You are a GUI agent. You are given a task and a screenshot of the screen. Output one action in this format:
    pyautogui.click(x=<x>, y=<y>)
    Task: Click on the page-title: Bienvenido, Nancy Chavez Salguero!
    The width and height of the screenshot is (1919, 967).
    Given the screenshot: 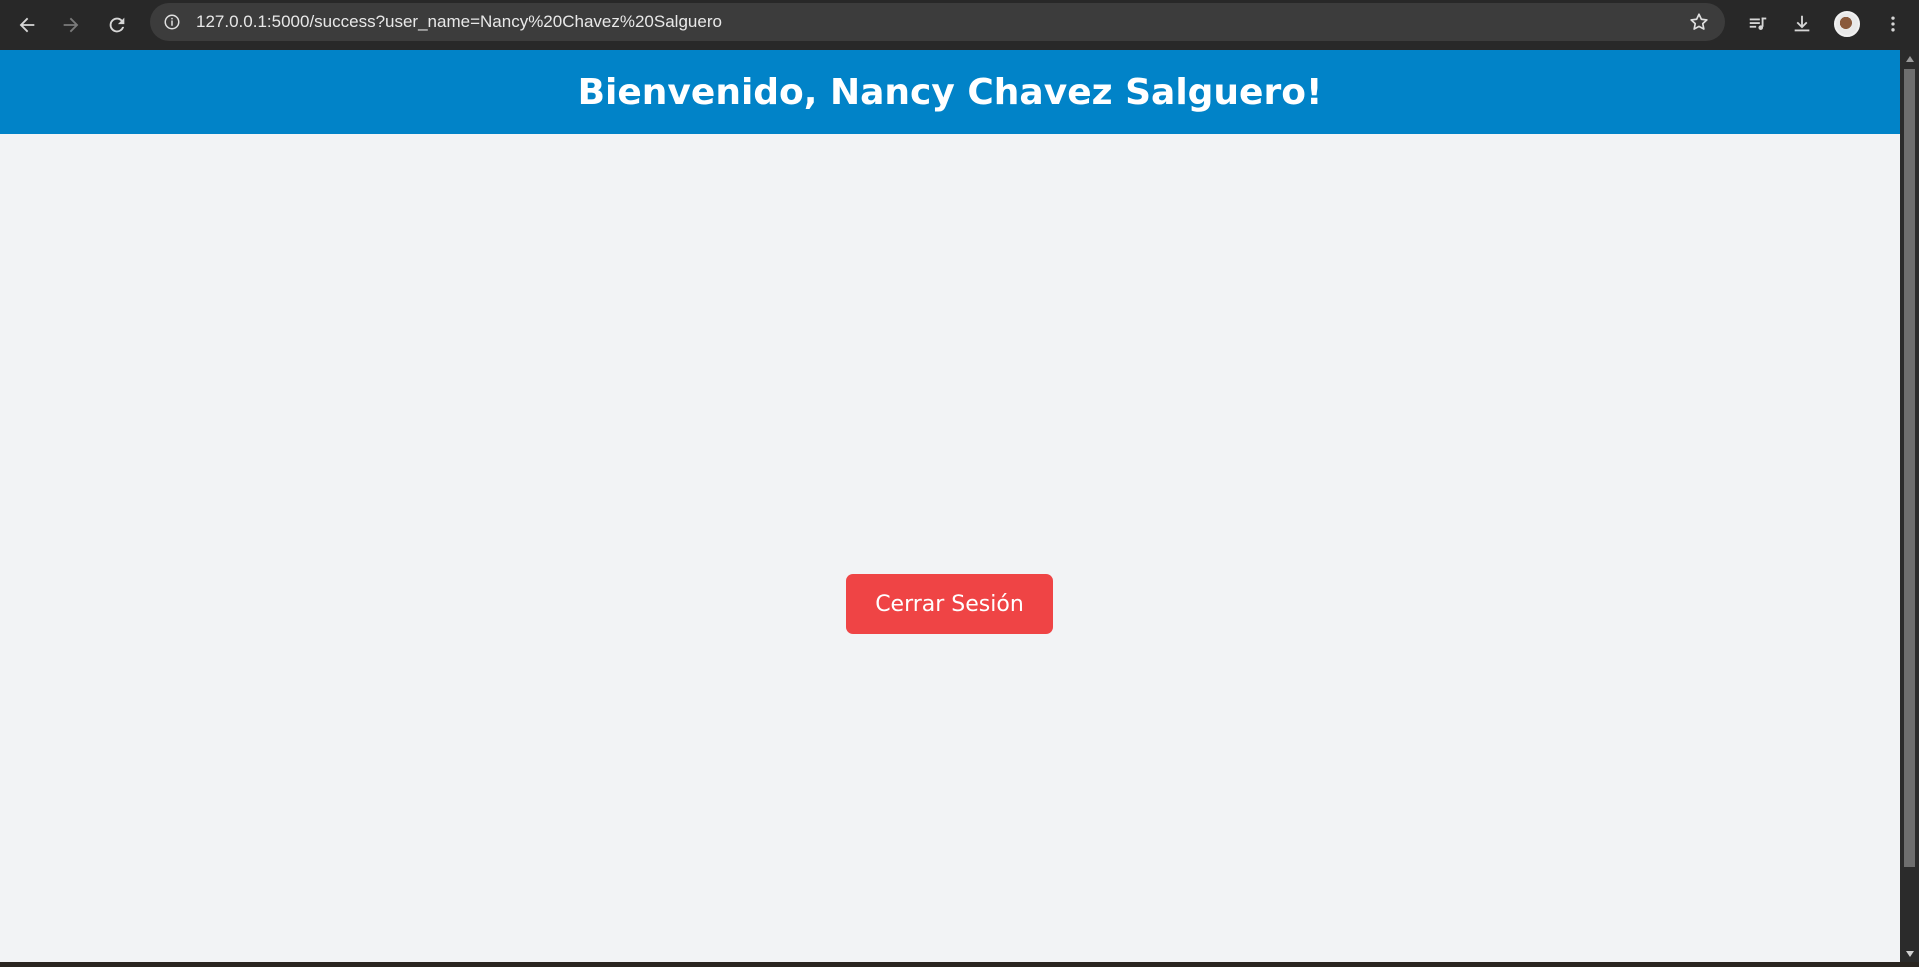 What is the action you would take?
    pyautogui.click(x=950, y=92)
    